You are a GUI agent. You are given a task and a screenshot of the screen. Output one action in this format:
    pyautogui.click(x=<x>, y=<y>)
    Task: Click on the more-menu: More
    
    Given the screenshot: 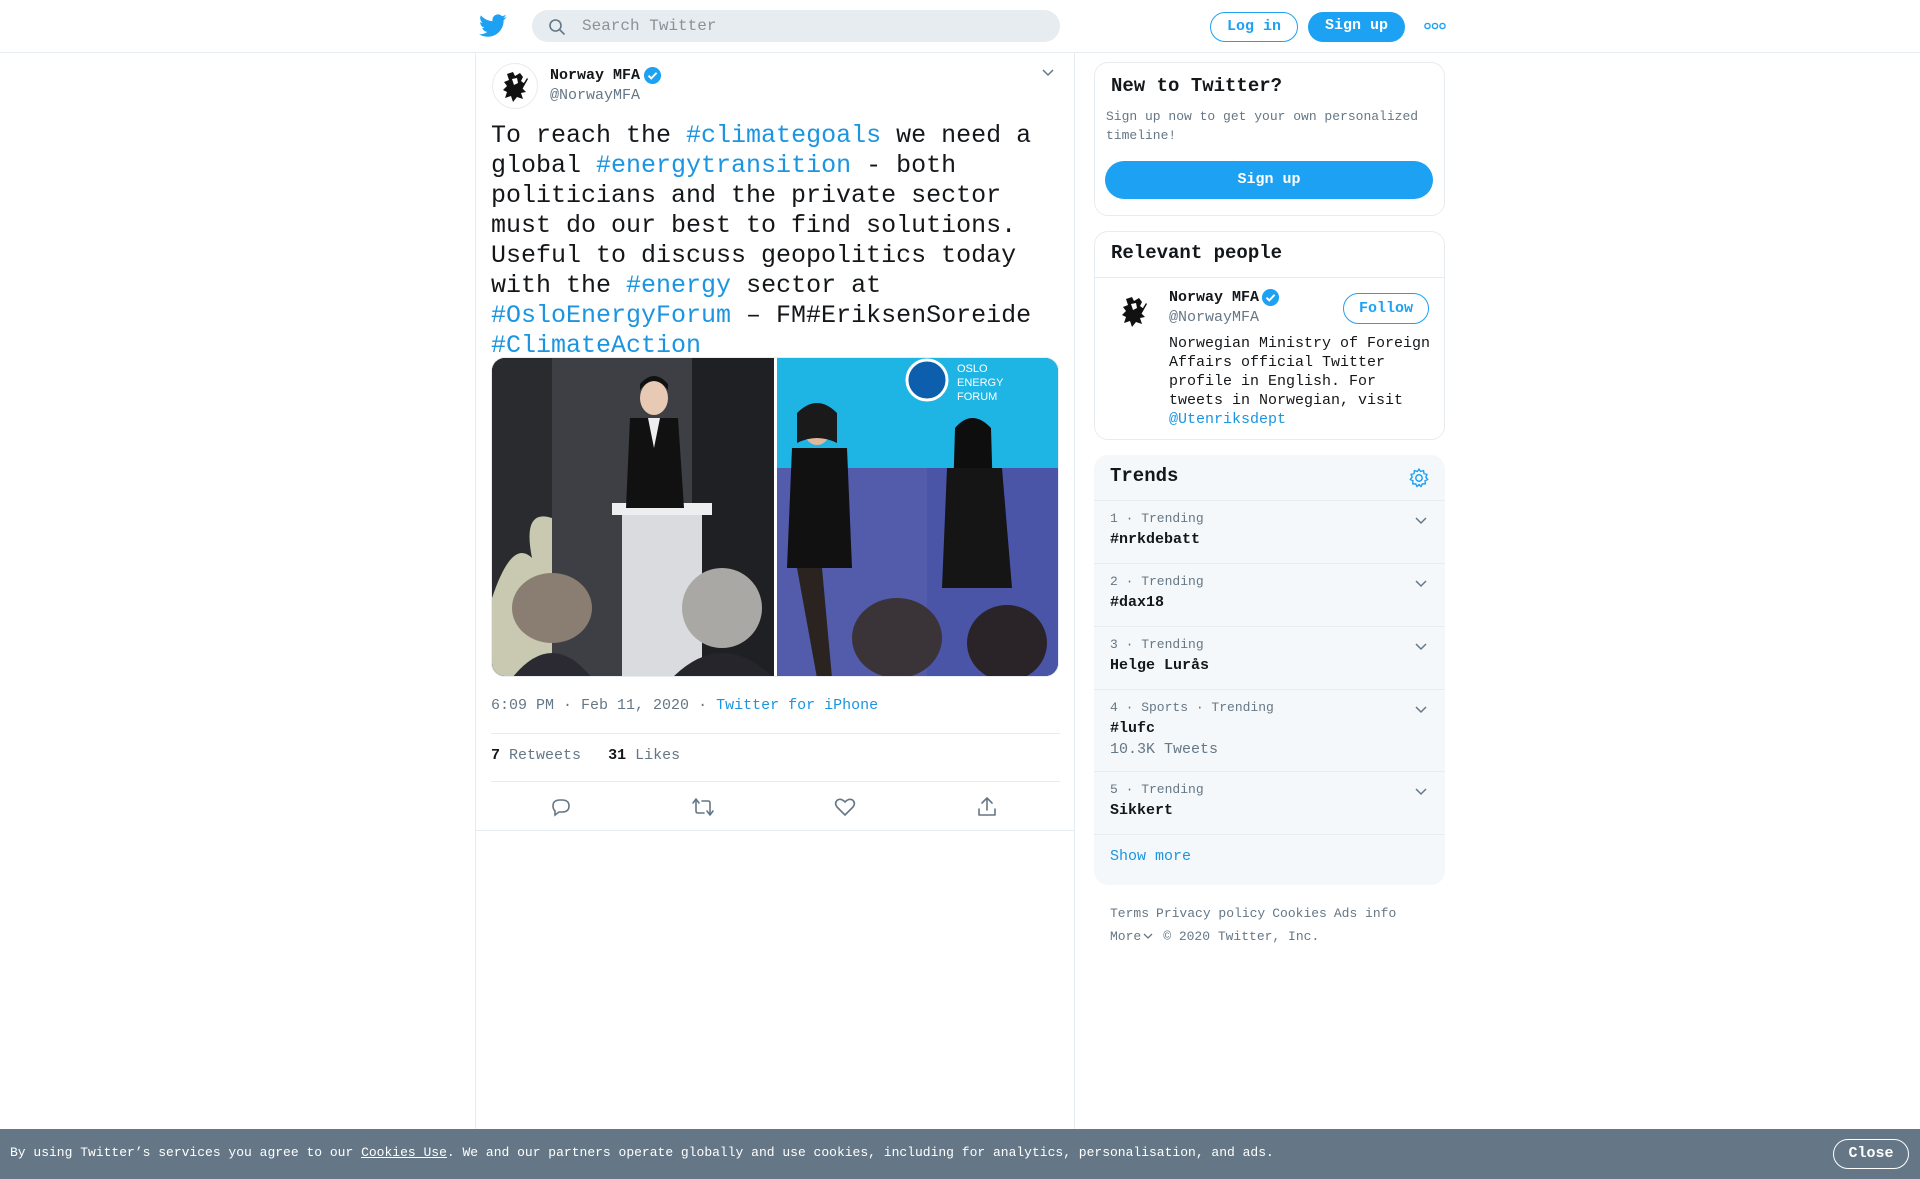 What is the action you would take?
    pyautogui.click(x=1131, y=936)
    